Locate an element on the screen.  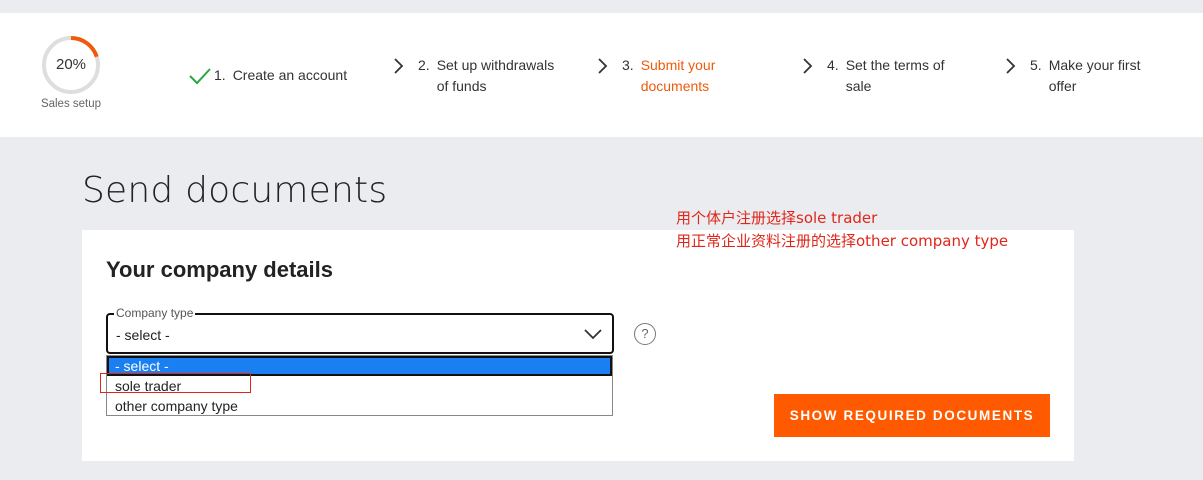
annotation-highlight-box is located at coordinates (175, 383).